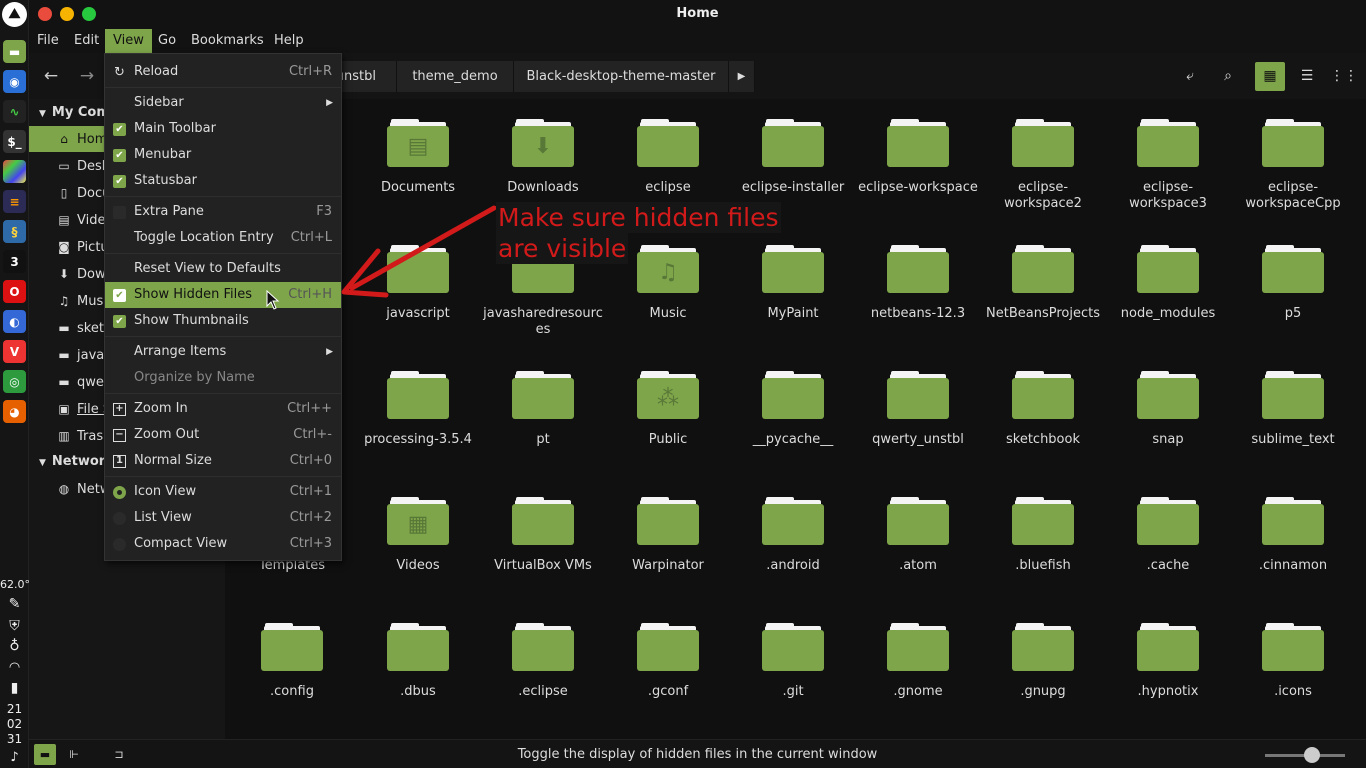  What do you see at coordinates (668, 661) in the screenshot?
I see `folder-item: .gconf` at bounding box center [668, 661].